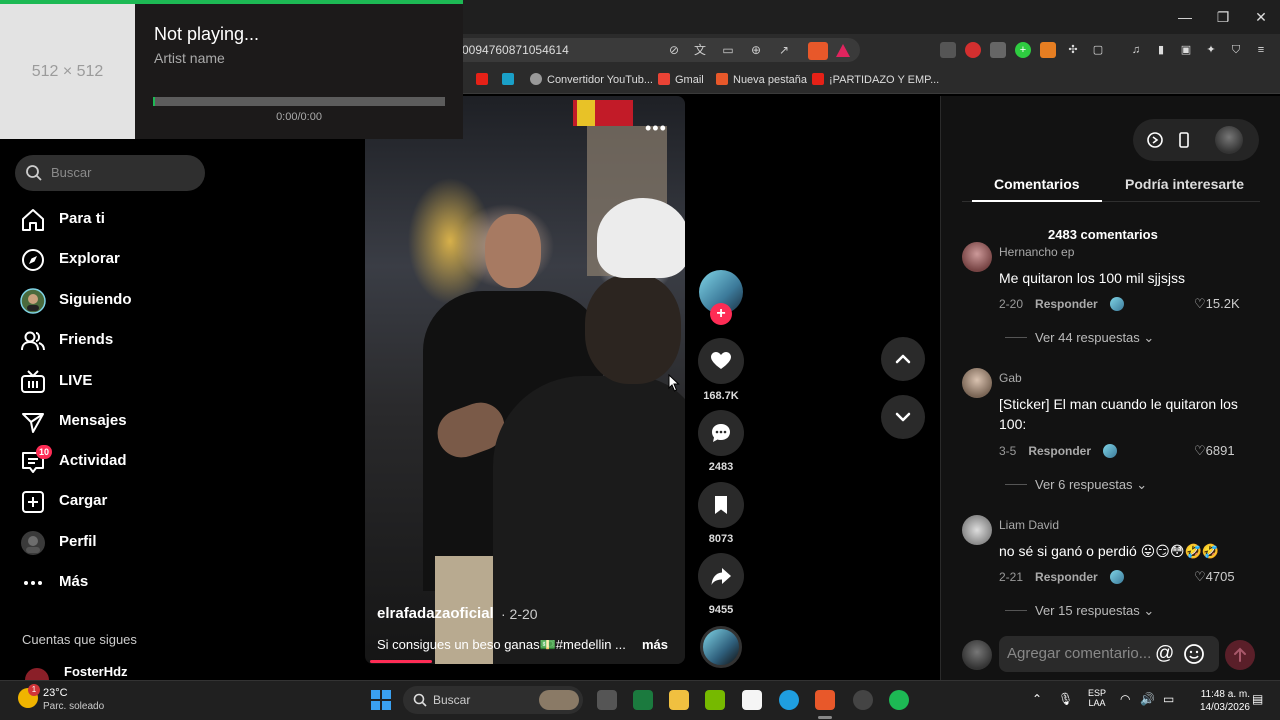 The height and width of the screenshot is (720, 1280). I want to click on weather-temperature: 23°C, so click(55, 693).